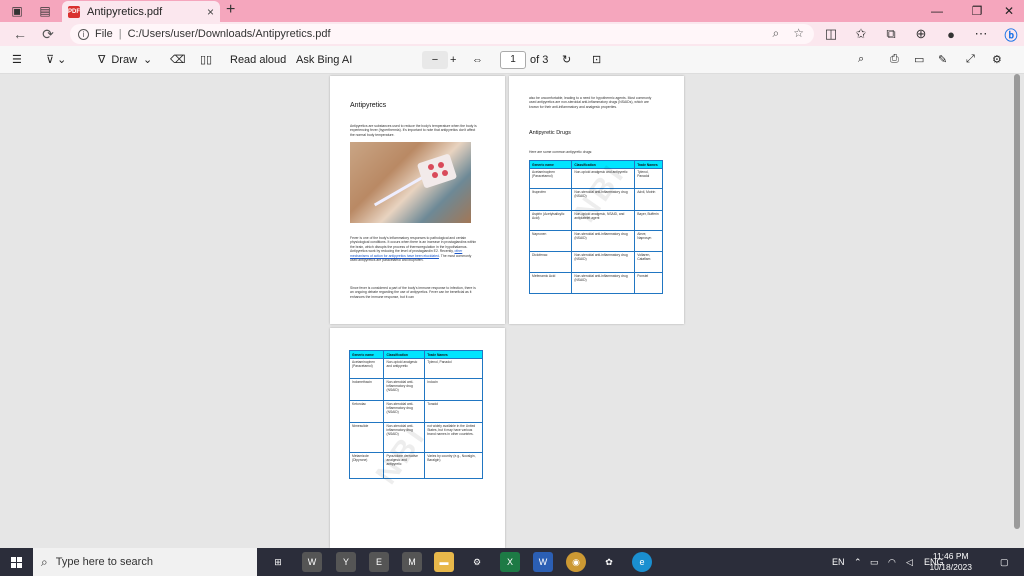 The image size is (1024, 576). What do you see at coordinates (412, 562) in the screenshot?
I see `app-m-icon: M` at bounding box center [412, 562].